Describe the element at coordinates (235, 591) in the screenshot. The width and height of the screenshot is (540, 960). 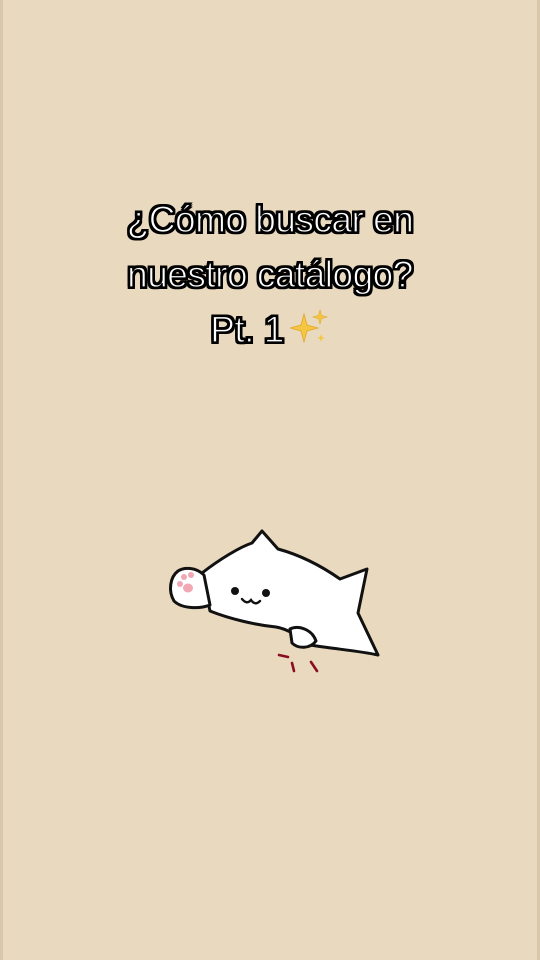
I see `cat-left-eye` at that location.